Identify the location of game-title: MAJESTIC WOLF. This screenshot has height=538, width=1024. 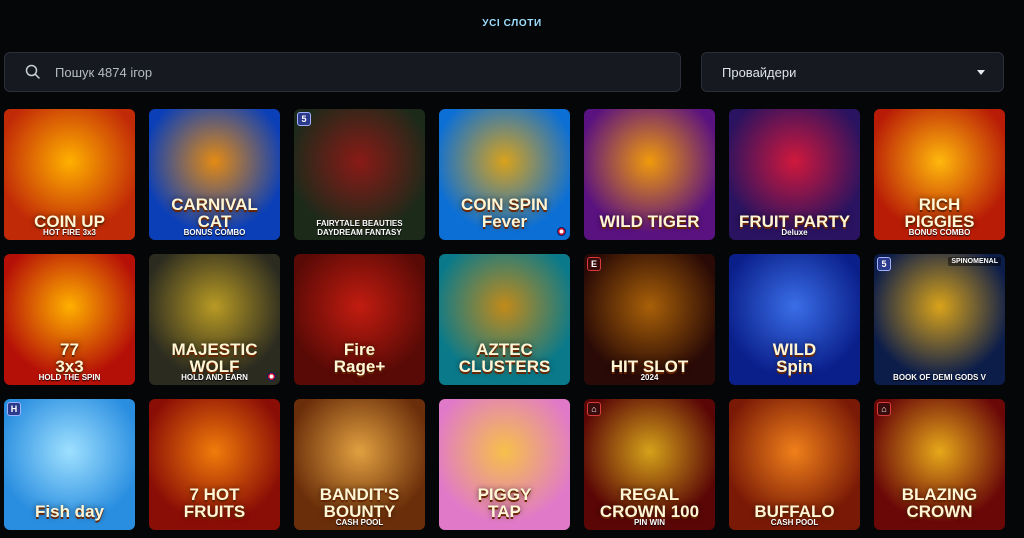
(214, 358).